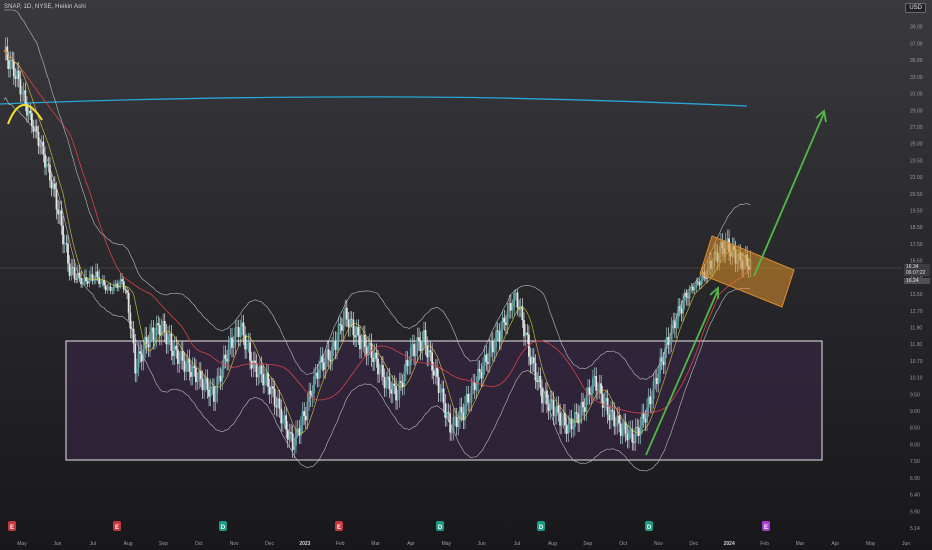 The width and height of the screenshot is (932, 550). What do you see at coordinates (915, 395) in the screenshot?
I see `y-tick-label: 9.50` at bounding box center [915, 395].